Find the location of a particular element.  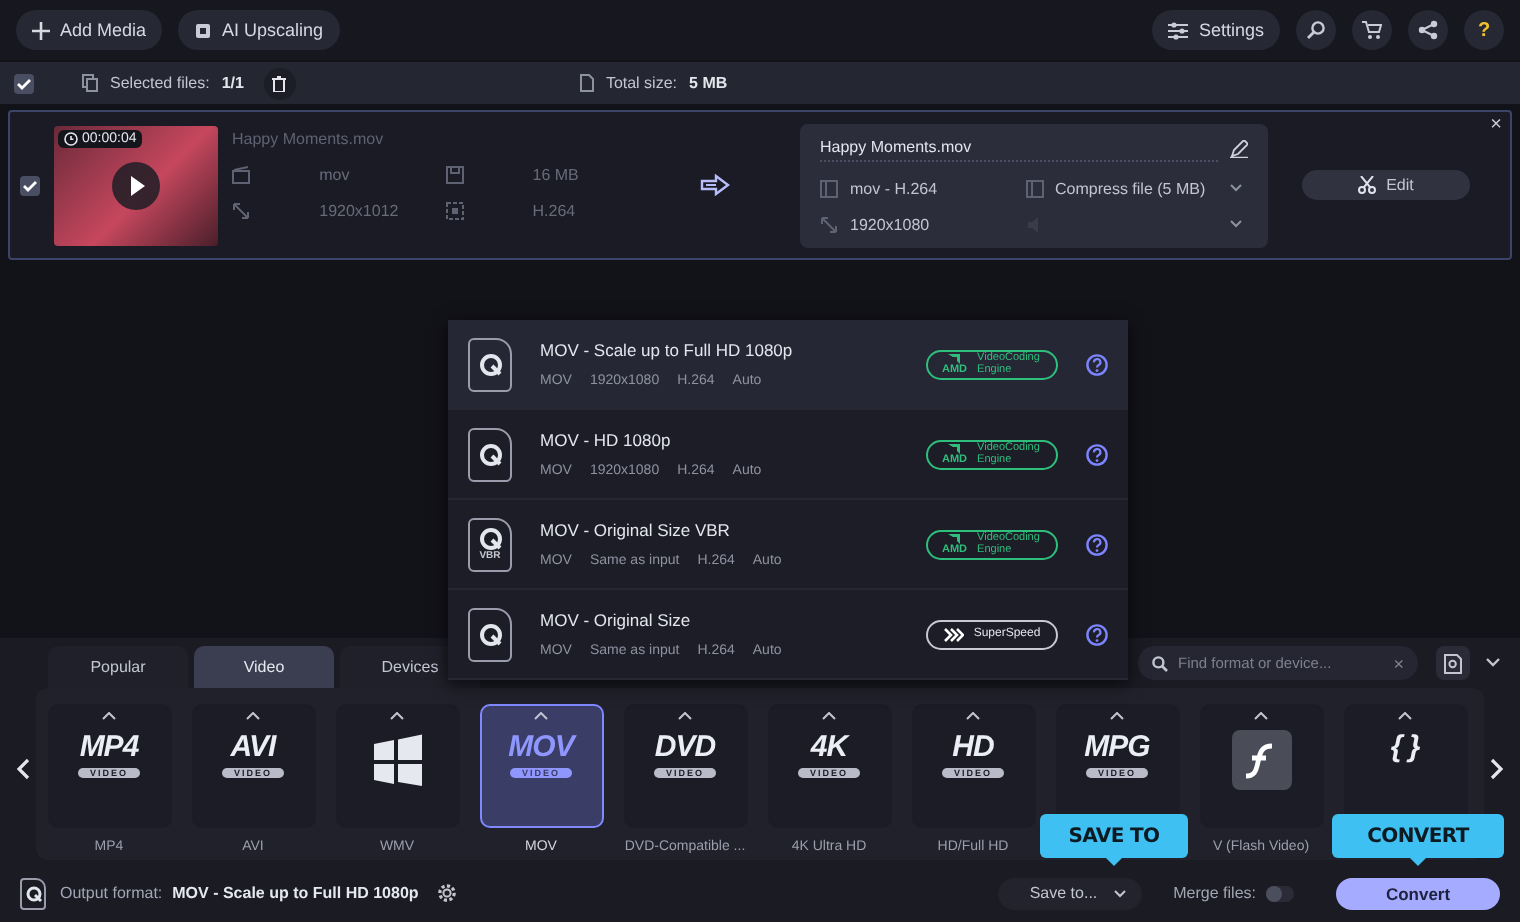

close-button: × is located at coordinates (1496, 125).